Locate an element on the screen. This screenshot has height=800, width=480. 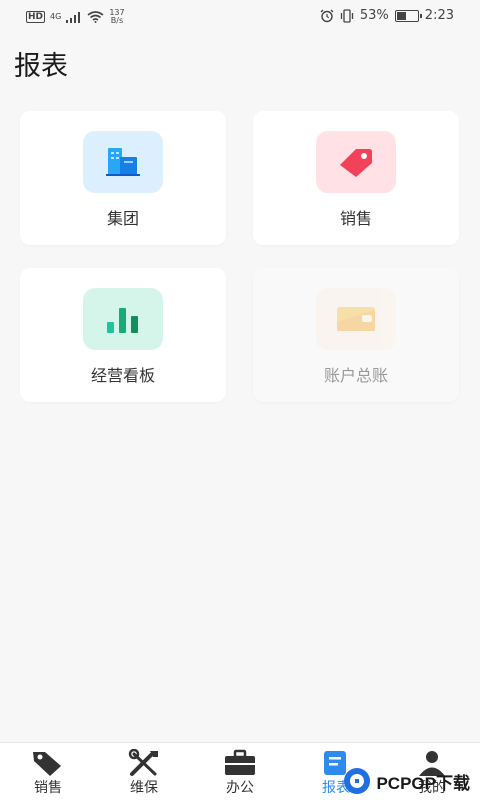
net-speed-unit: B/s is located at coordinates (117, 20).